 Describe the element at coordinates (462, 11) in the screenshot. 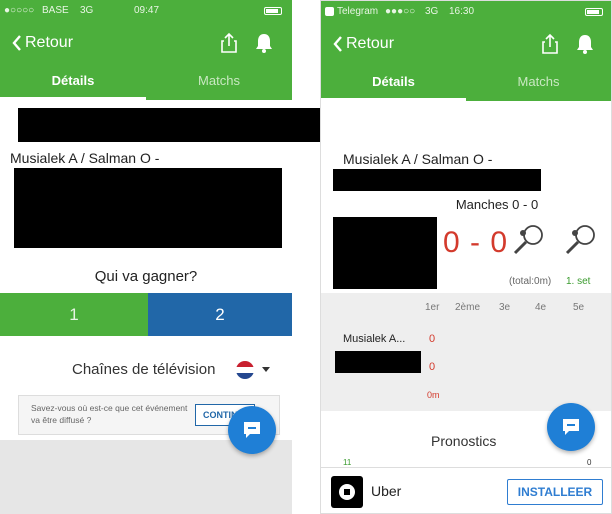

I see `status-time: 16:30` at that location.